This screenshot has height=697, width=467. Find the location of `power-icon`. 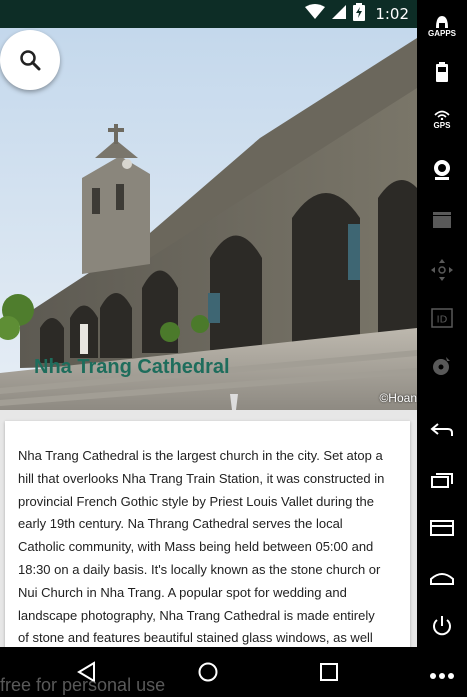

power-icon is located at coordinates (442, 626).